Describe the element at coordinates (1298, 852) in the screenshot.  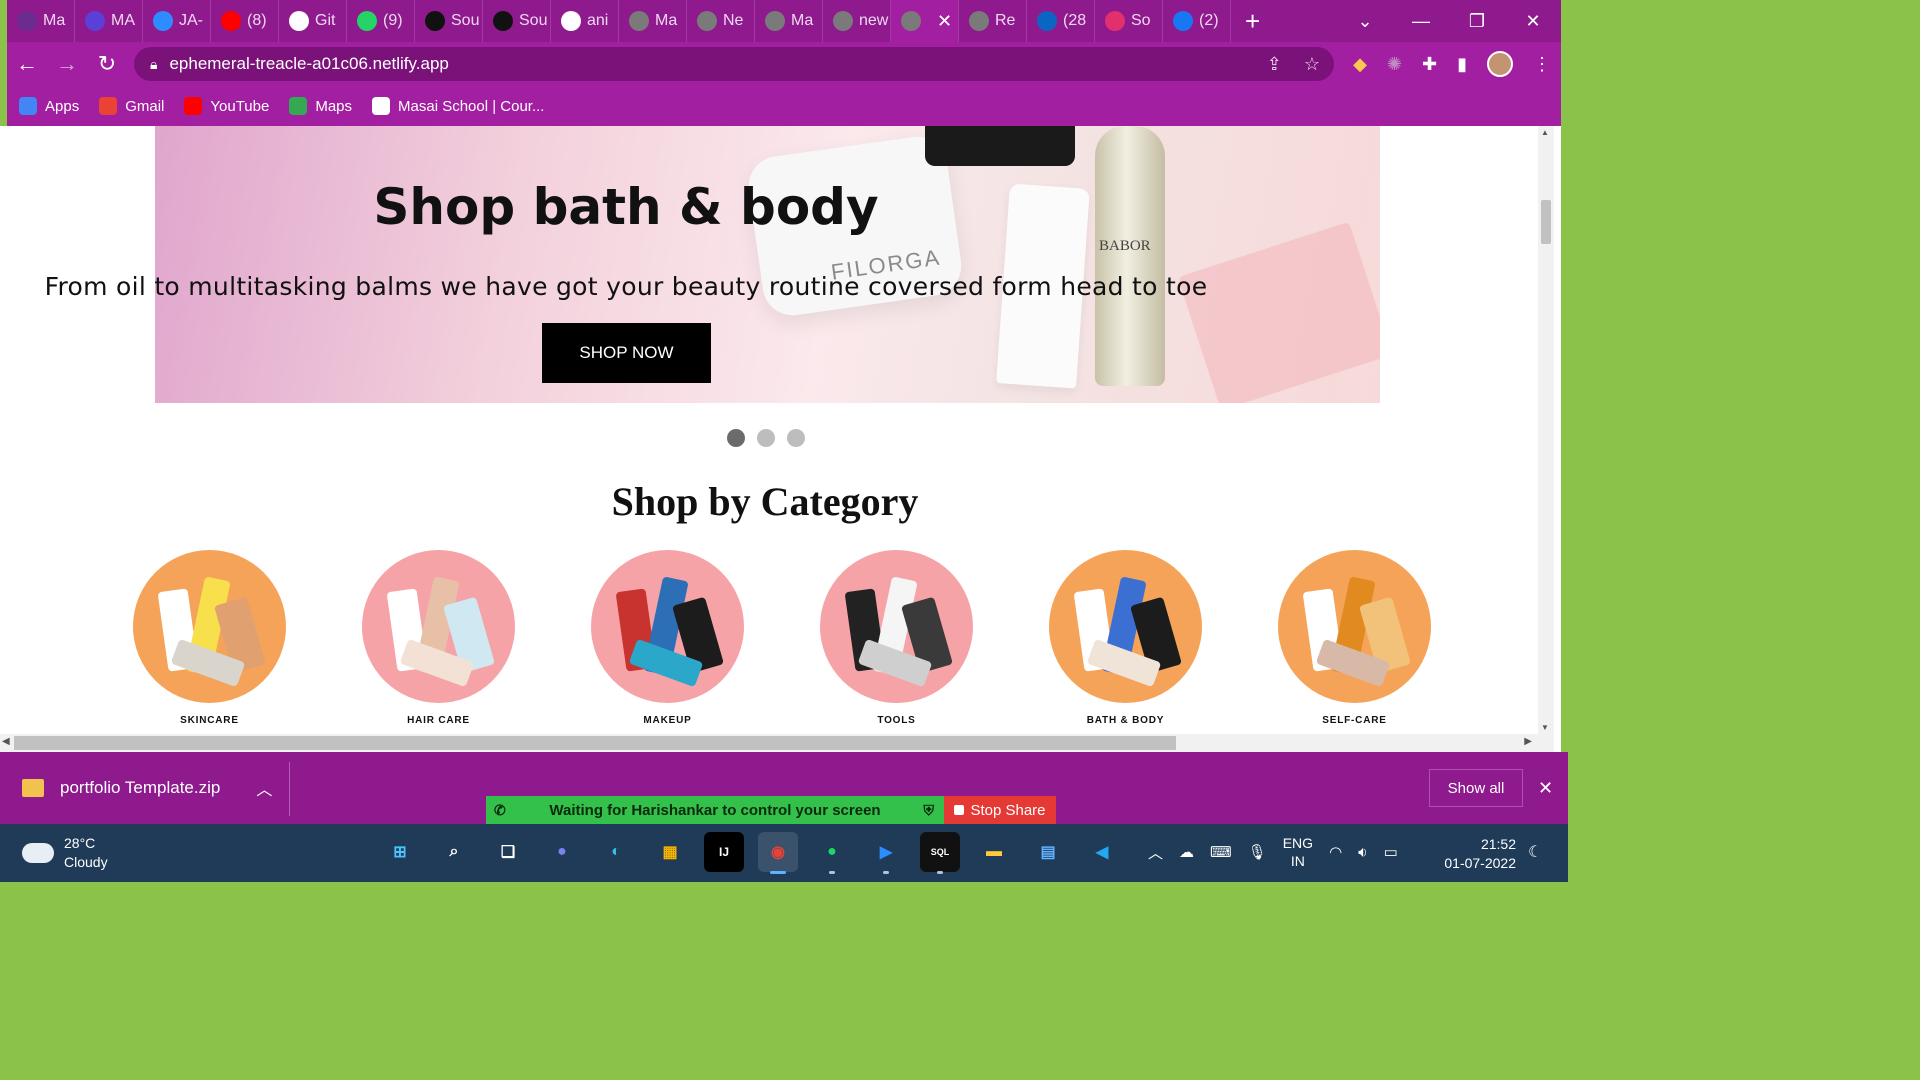
I see `language-indicator: ENG IN` at that location.